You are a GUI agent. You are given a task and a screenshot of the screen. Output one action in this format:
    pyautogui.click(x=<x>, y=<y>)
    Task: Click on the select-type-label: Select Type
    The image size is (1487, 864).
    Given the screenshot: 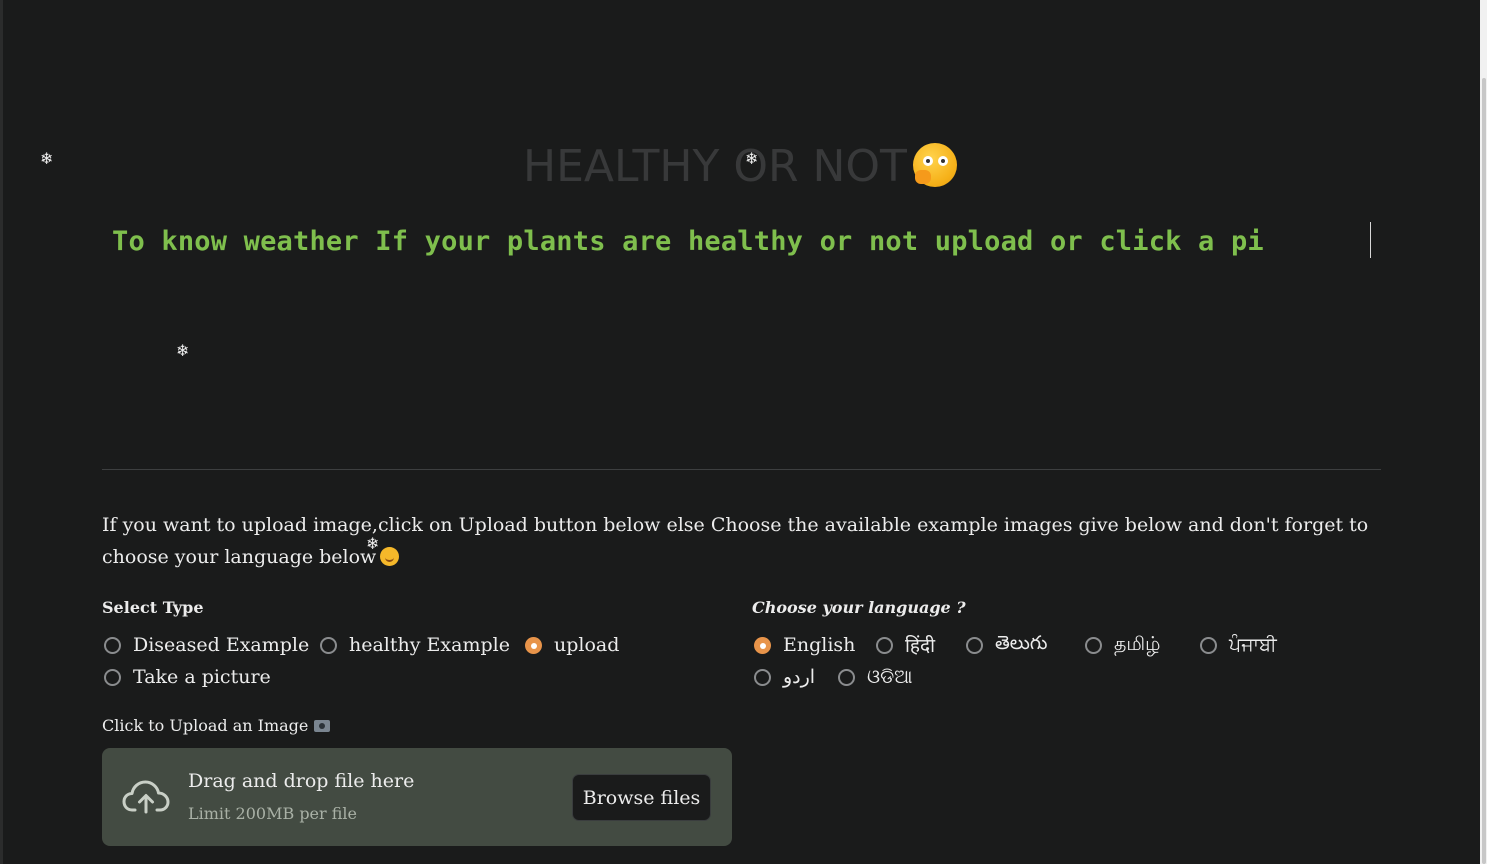 What is the action you would take?
    pyautogui.click(x=153, y=607)
    